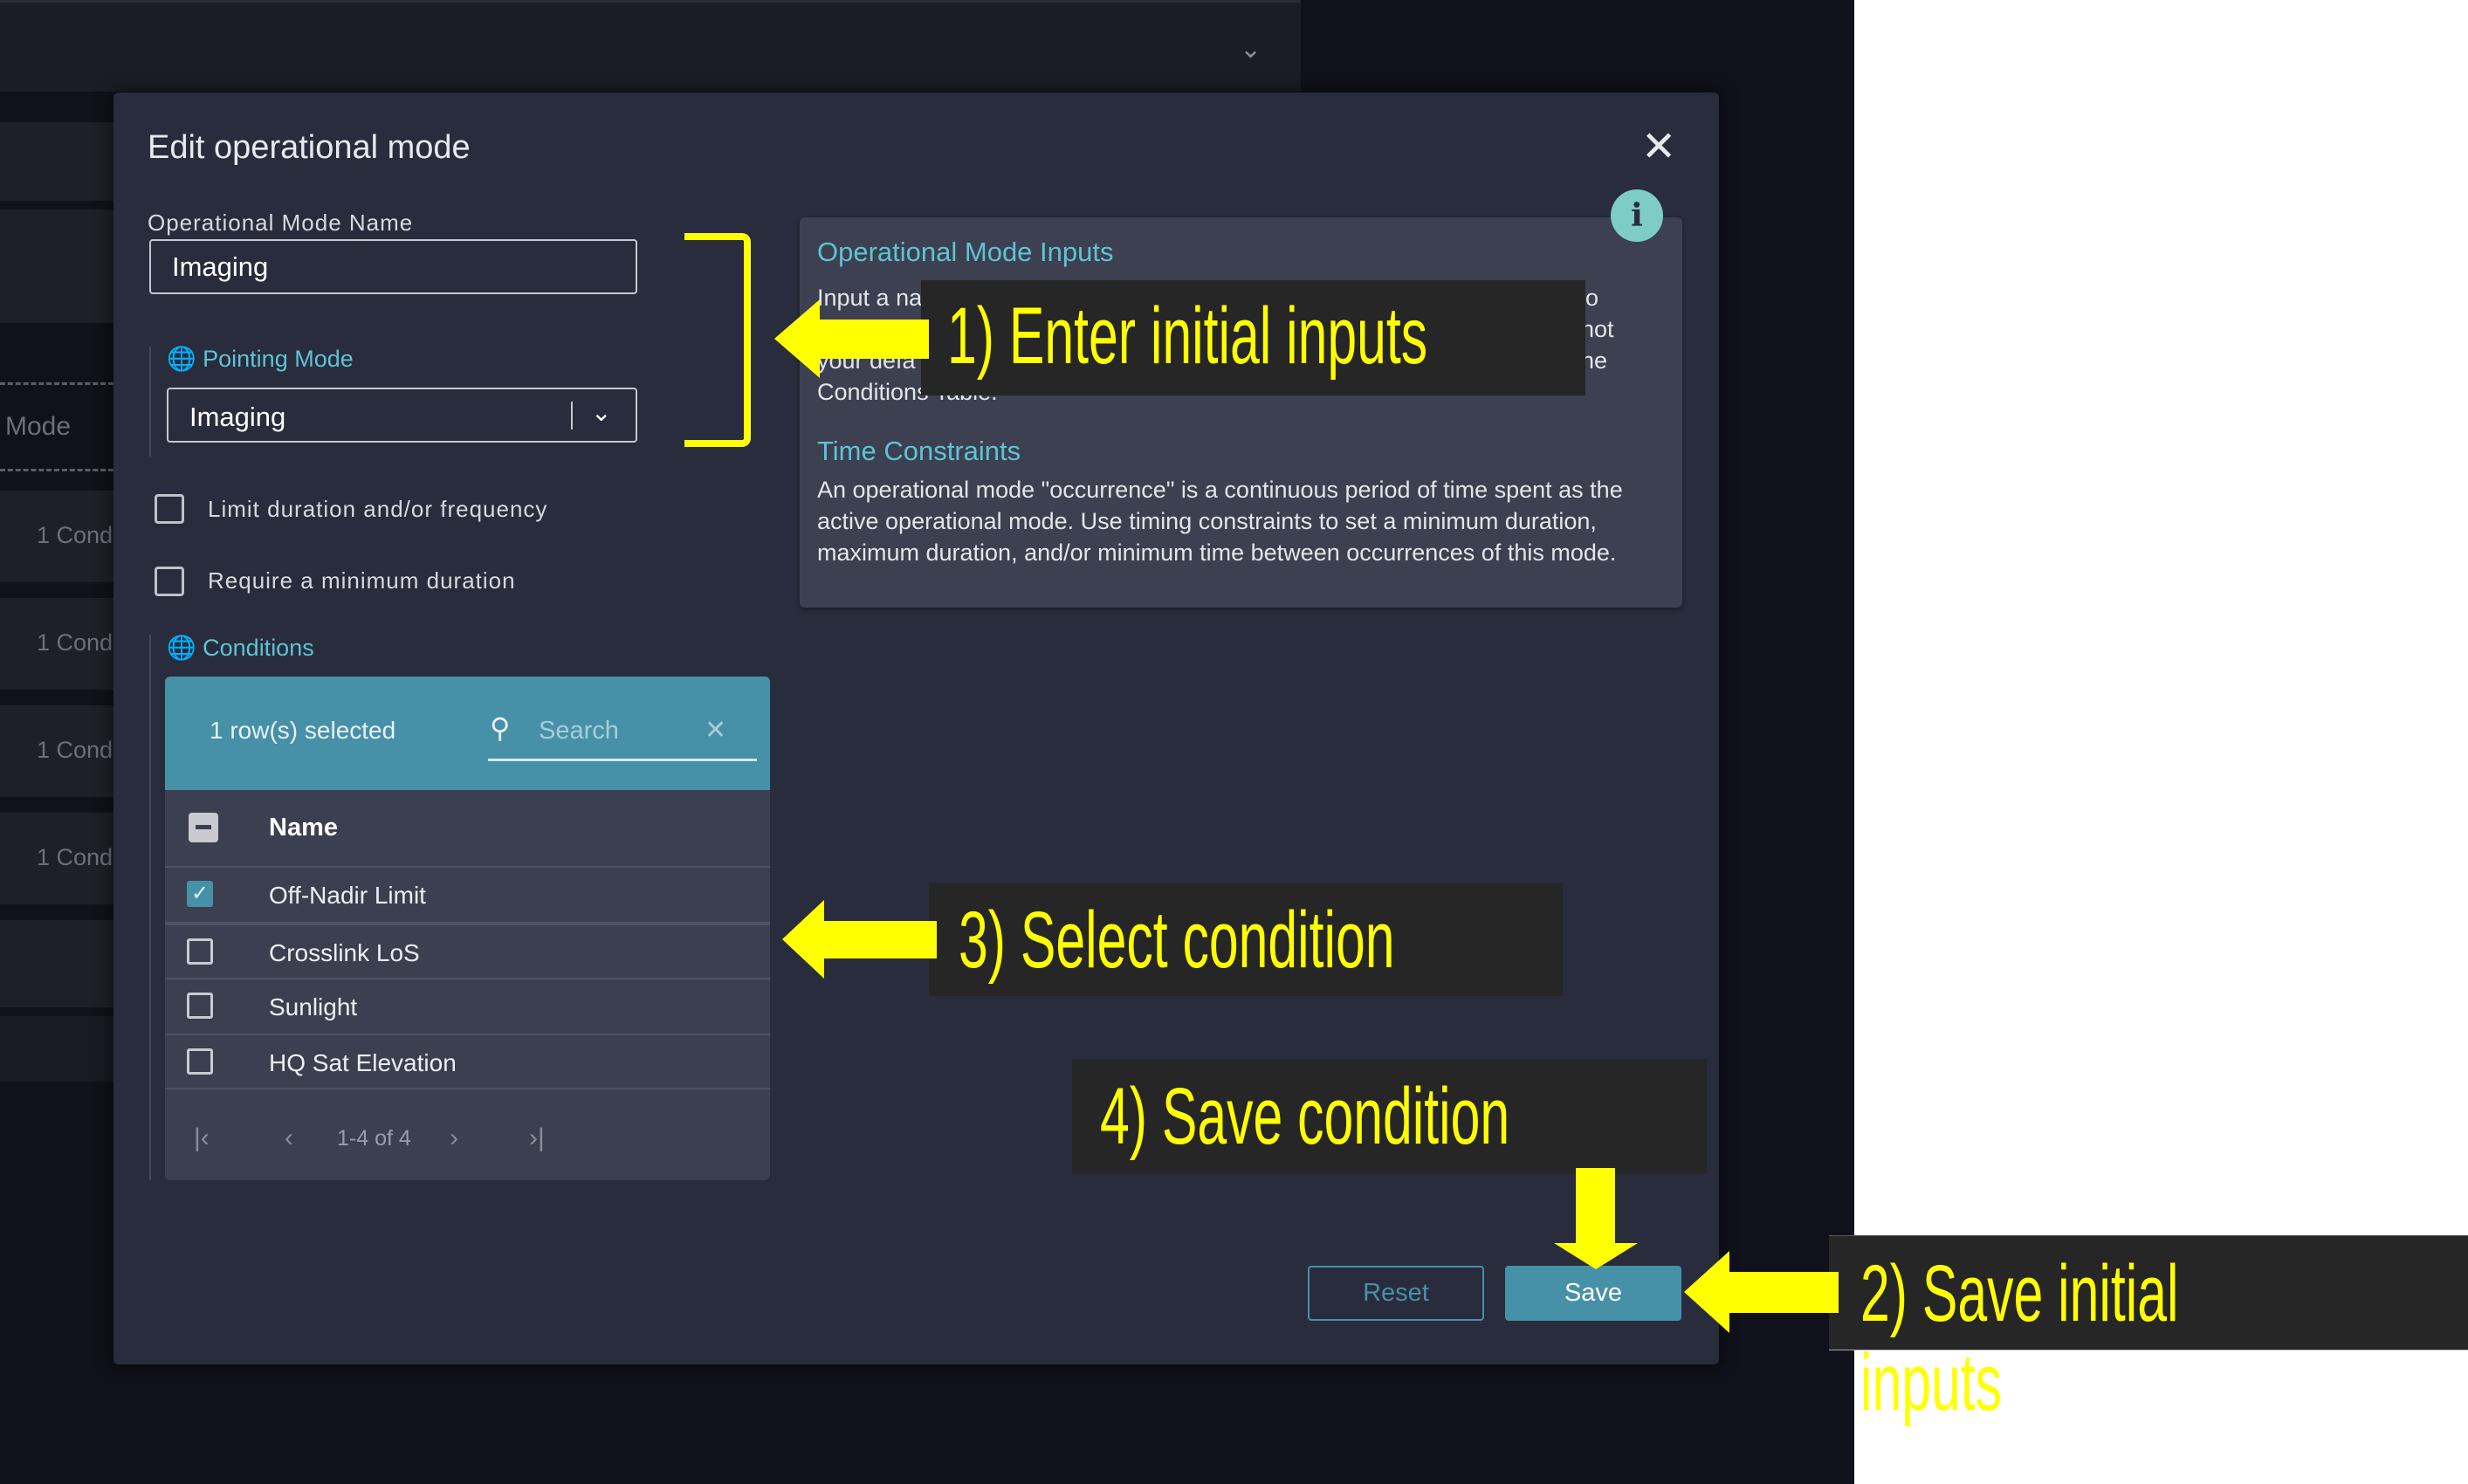  Describe the element at coordinates (289, 1138) in the screenshot. I see `previous-page-icon: ‹` at that location.